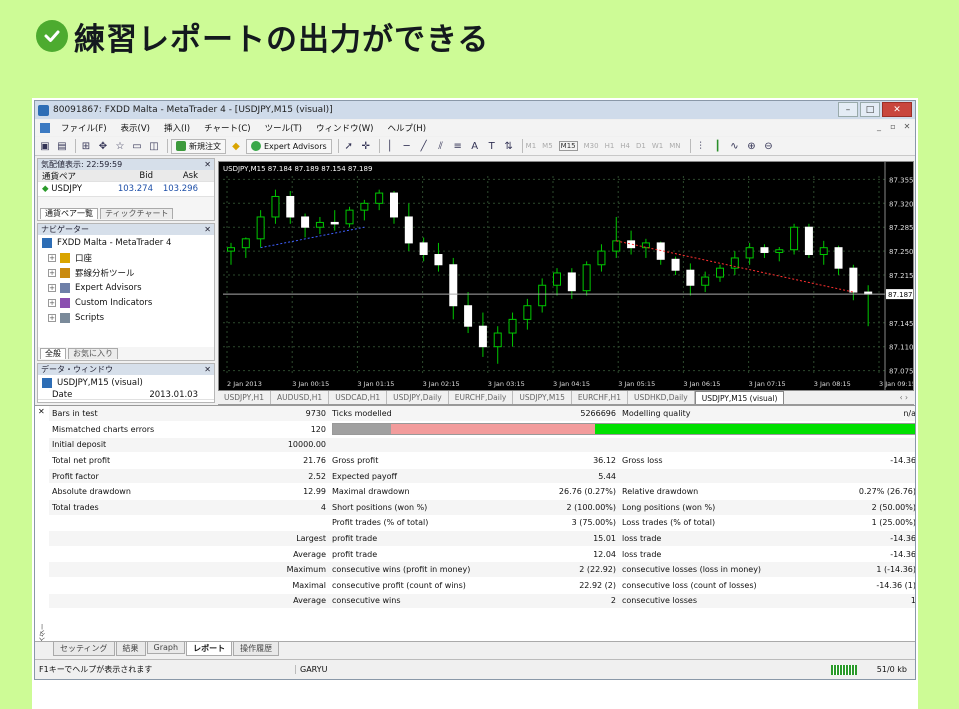  I want to click on close-button: ✕, so click(897, 109).